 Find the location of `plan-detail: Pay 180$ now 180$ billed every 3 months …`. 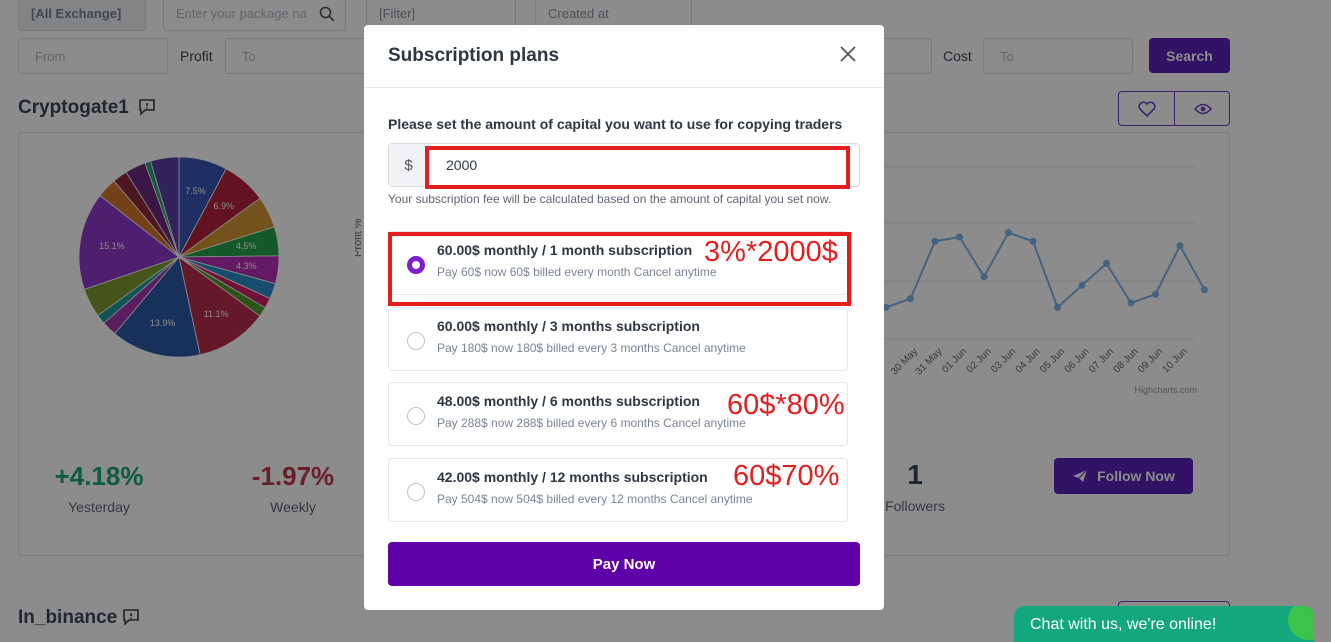

plan-detail: Pay 180$ now 180$ billed every 3 months … is located at coordinates (591, 348).